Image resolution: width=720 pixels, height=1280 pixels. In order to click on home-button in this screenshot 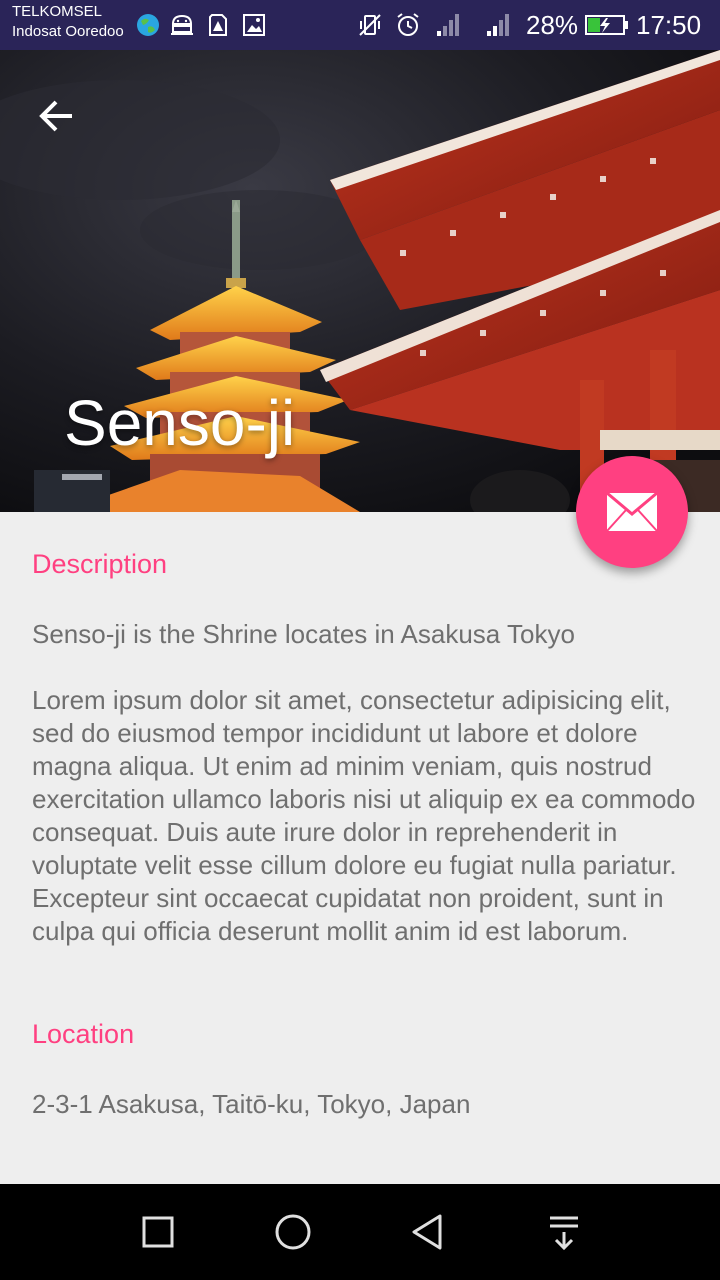, I will do `click(293, 1232)`.